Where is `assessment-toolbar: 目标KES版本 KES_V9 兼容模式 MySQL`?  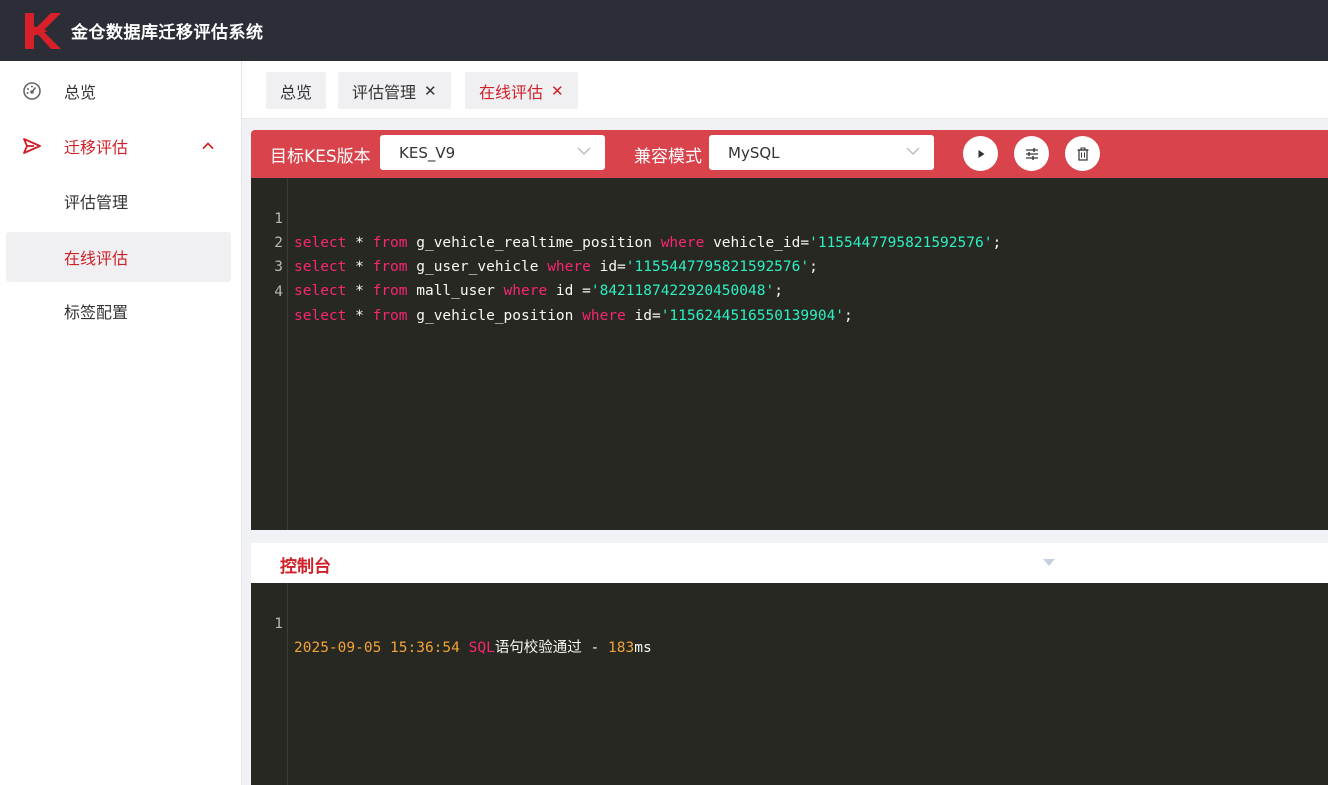
assessment-toolbar: 目标KES版本 KES_V9 兼容模式 MySQL is located at coordinates (789, 154).